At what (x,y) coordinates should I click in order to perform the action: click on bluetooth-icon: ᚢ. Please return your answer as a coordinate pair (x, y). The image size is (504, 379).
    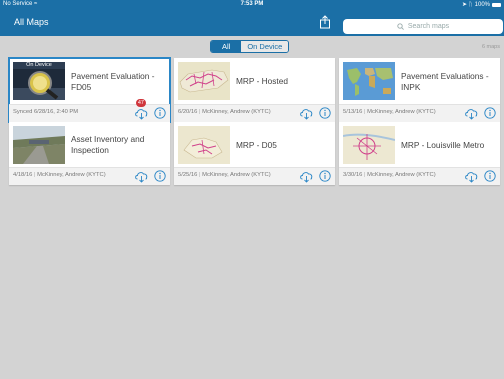
    Looking at the image, I should click on (471, 4).